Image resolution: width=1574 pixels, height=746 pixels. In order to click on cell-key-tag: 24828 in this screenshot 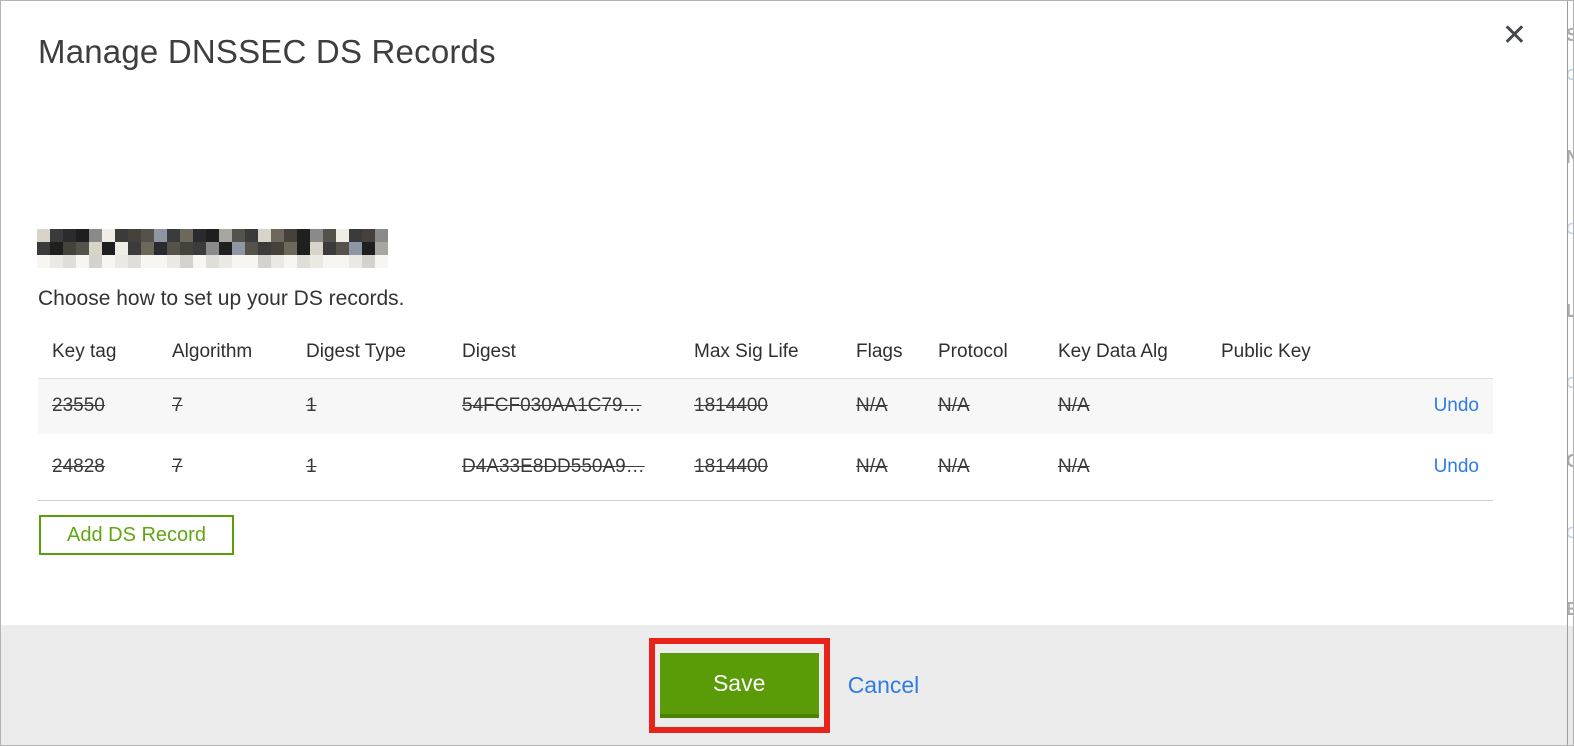, I will do `click(78, 466)`.